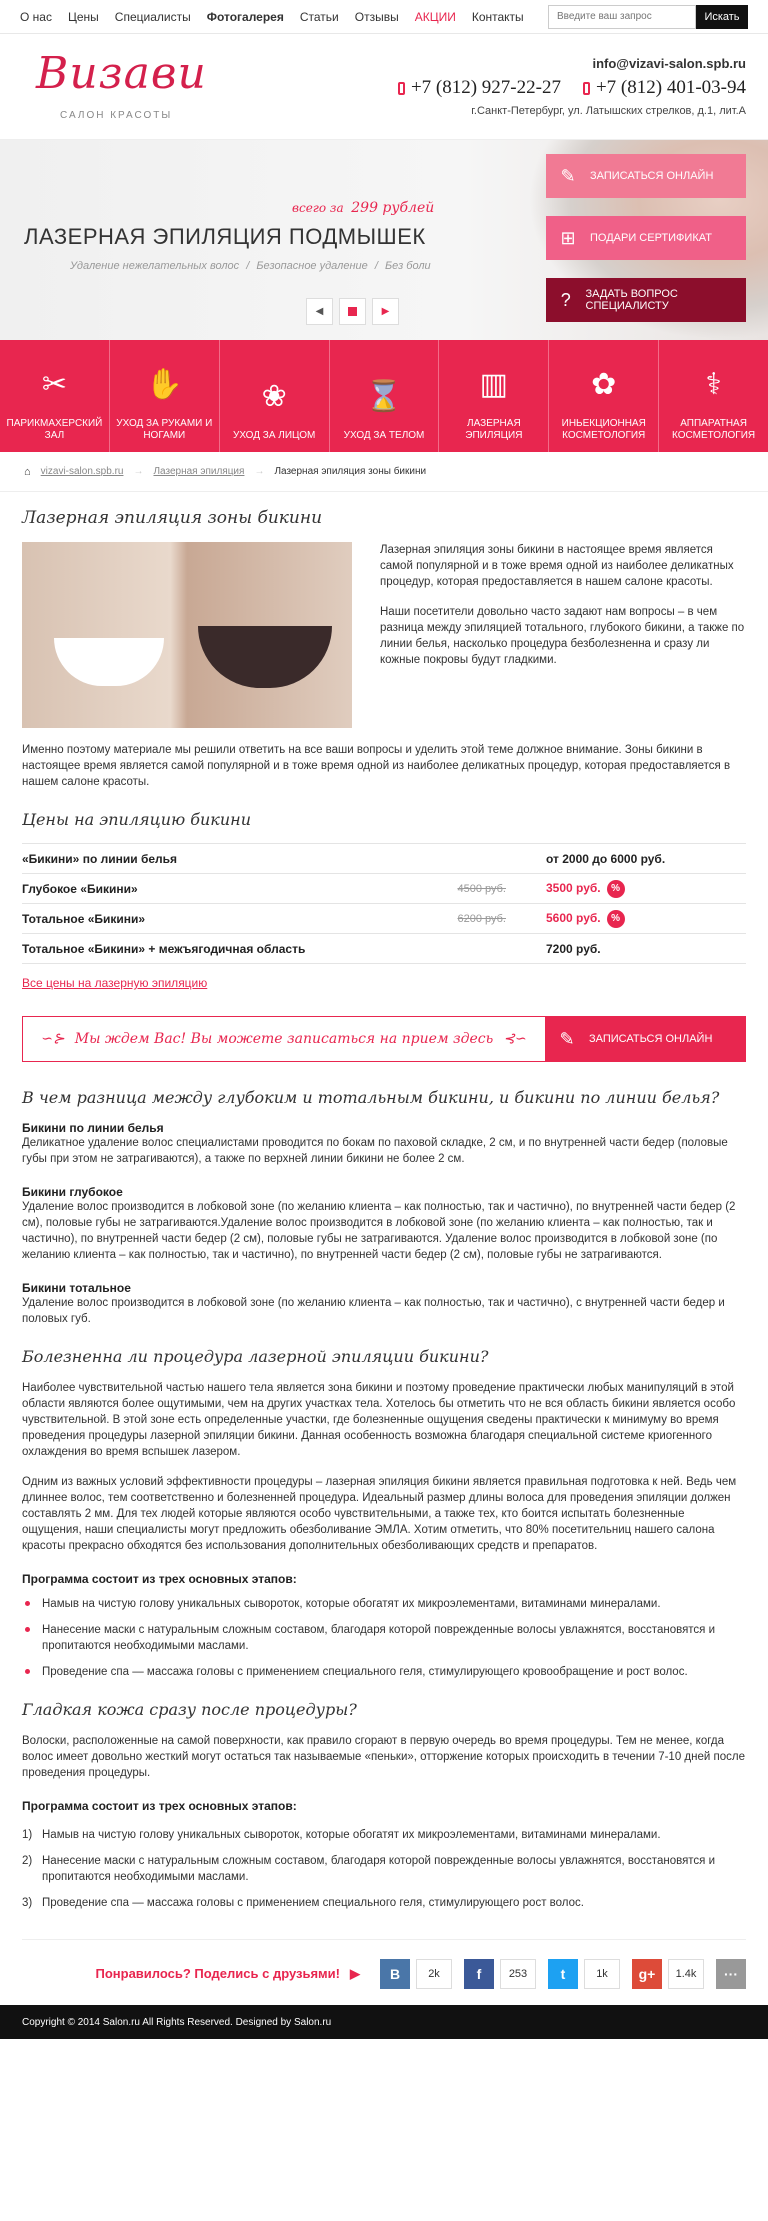  Describe the element at coordinates (275, 396) in the screenshot. I see `category-face-care: ❀ УХОД ЗА ЛИЦОМ` at that location.